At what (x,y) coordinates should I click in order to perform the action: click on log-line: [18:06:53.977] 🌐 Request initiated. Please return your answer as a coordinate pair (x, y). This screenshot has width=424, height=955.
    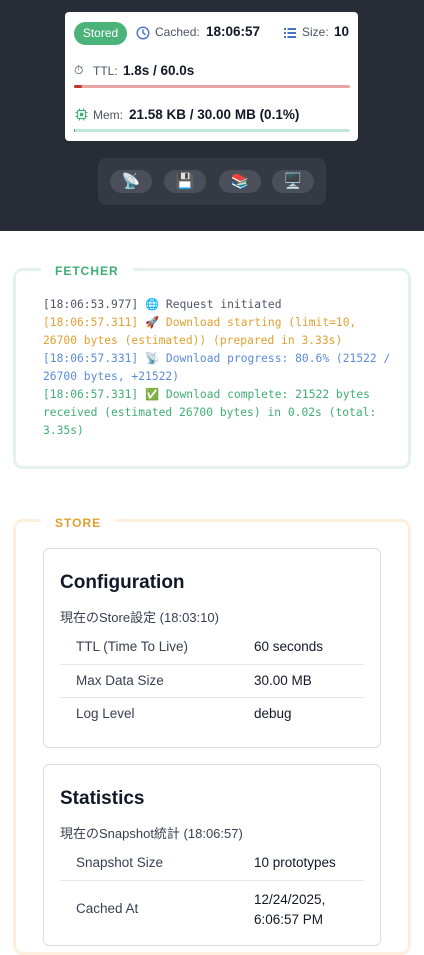
    Looking at the image, I should click on (162, 304).